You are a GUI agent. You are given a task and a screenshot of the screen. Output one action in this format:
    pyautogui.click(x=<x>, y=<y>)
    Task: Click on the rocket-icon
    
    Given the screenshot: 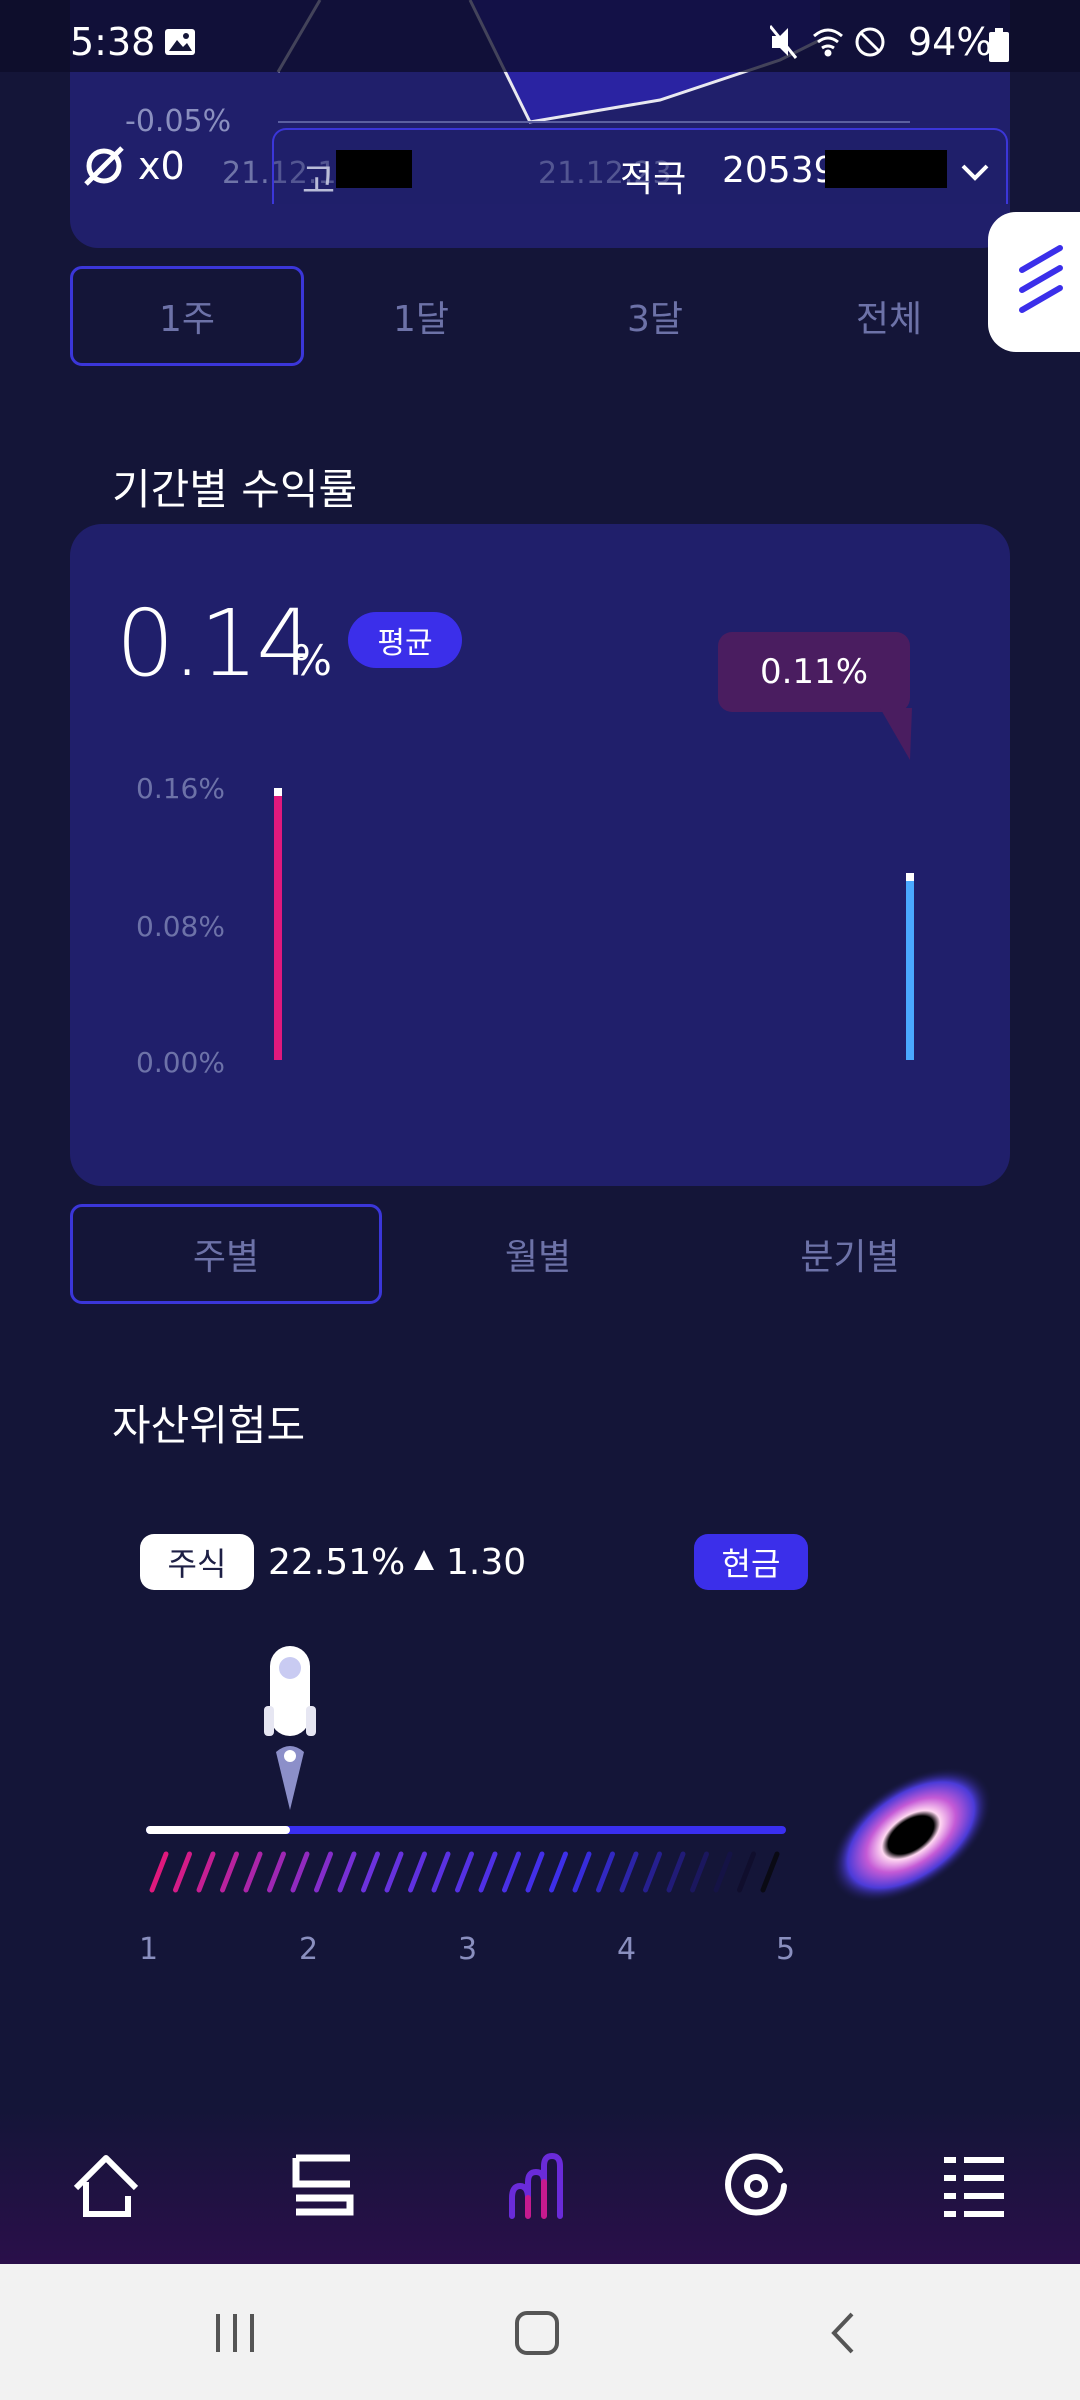 What is the action you would take?
    pyautogui.click(x=290, y=1728)
    